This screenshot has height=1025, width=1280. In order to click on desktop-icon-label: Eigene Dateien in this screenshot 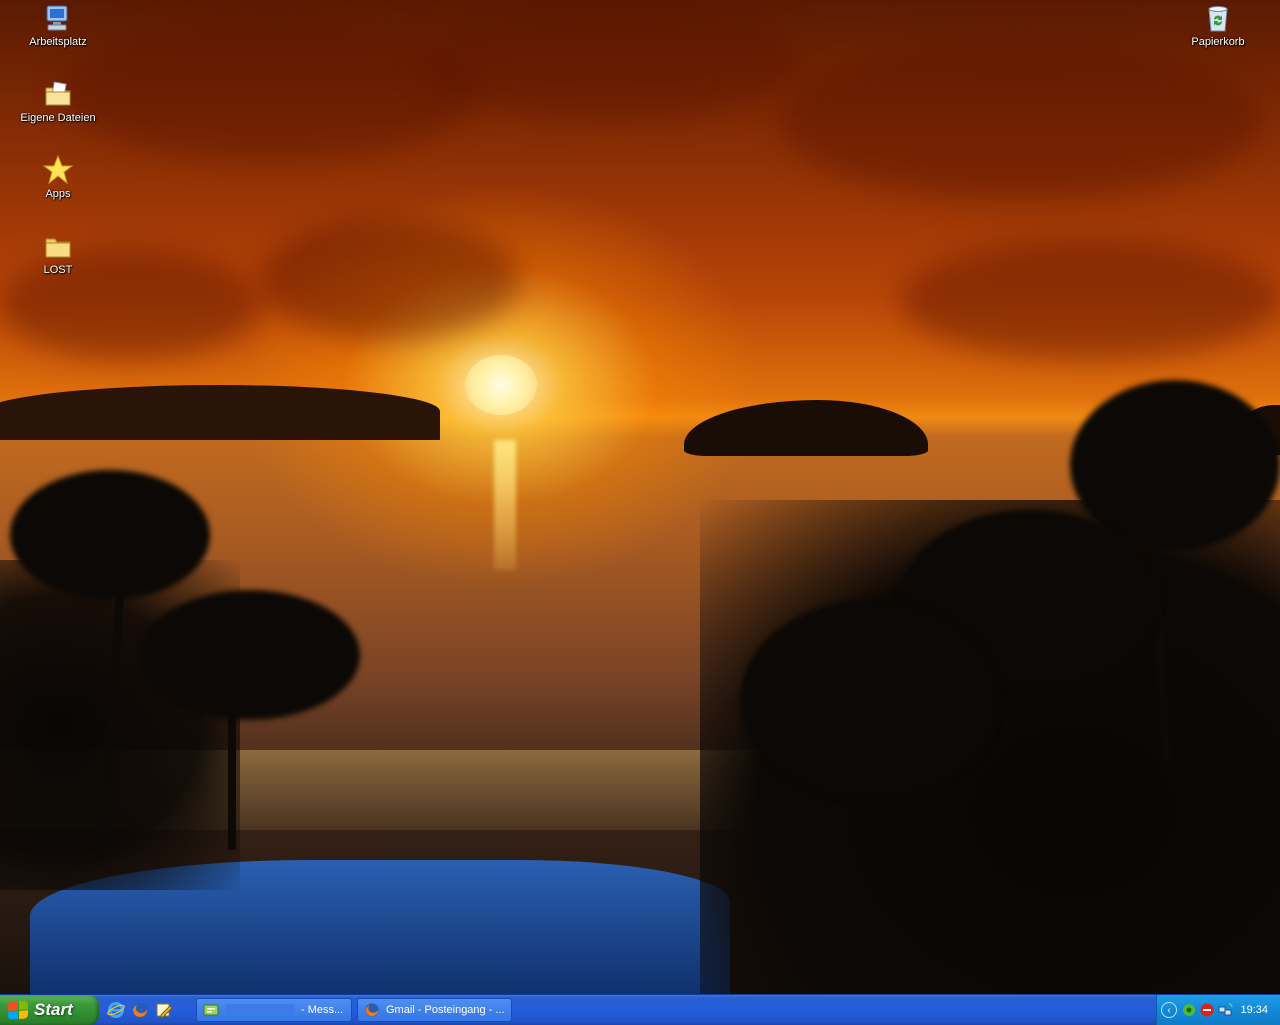, I will do `click(58, 118)`.